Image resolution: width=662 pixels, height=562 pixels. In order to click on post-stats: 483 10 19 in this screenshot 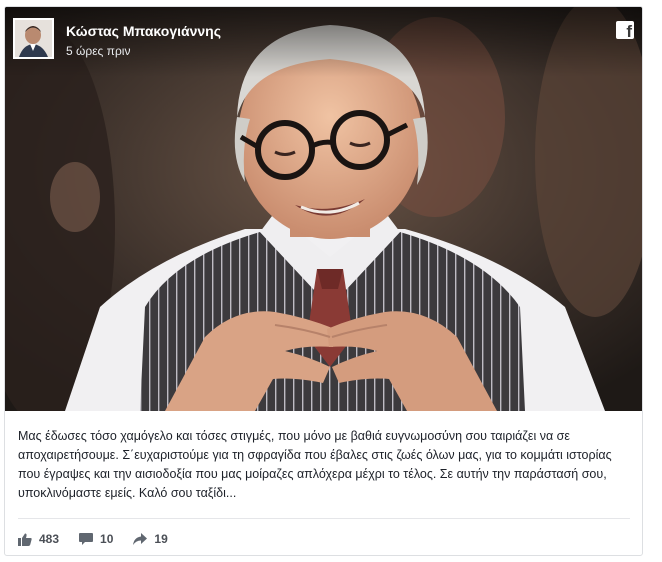, I will do `click(103, 539)`.